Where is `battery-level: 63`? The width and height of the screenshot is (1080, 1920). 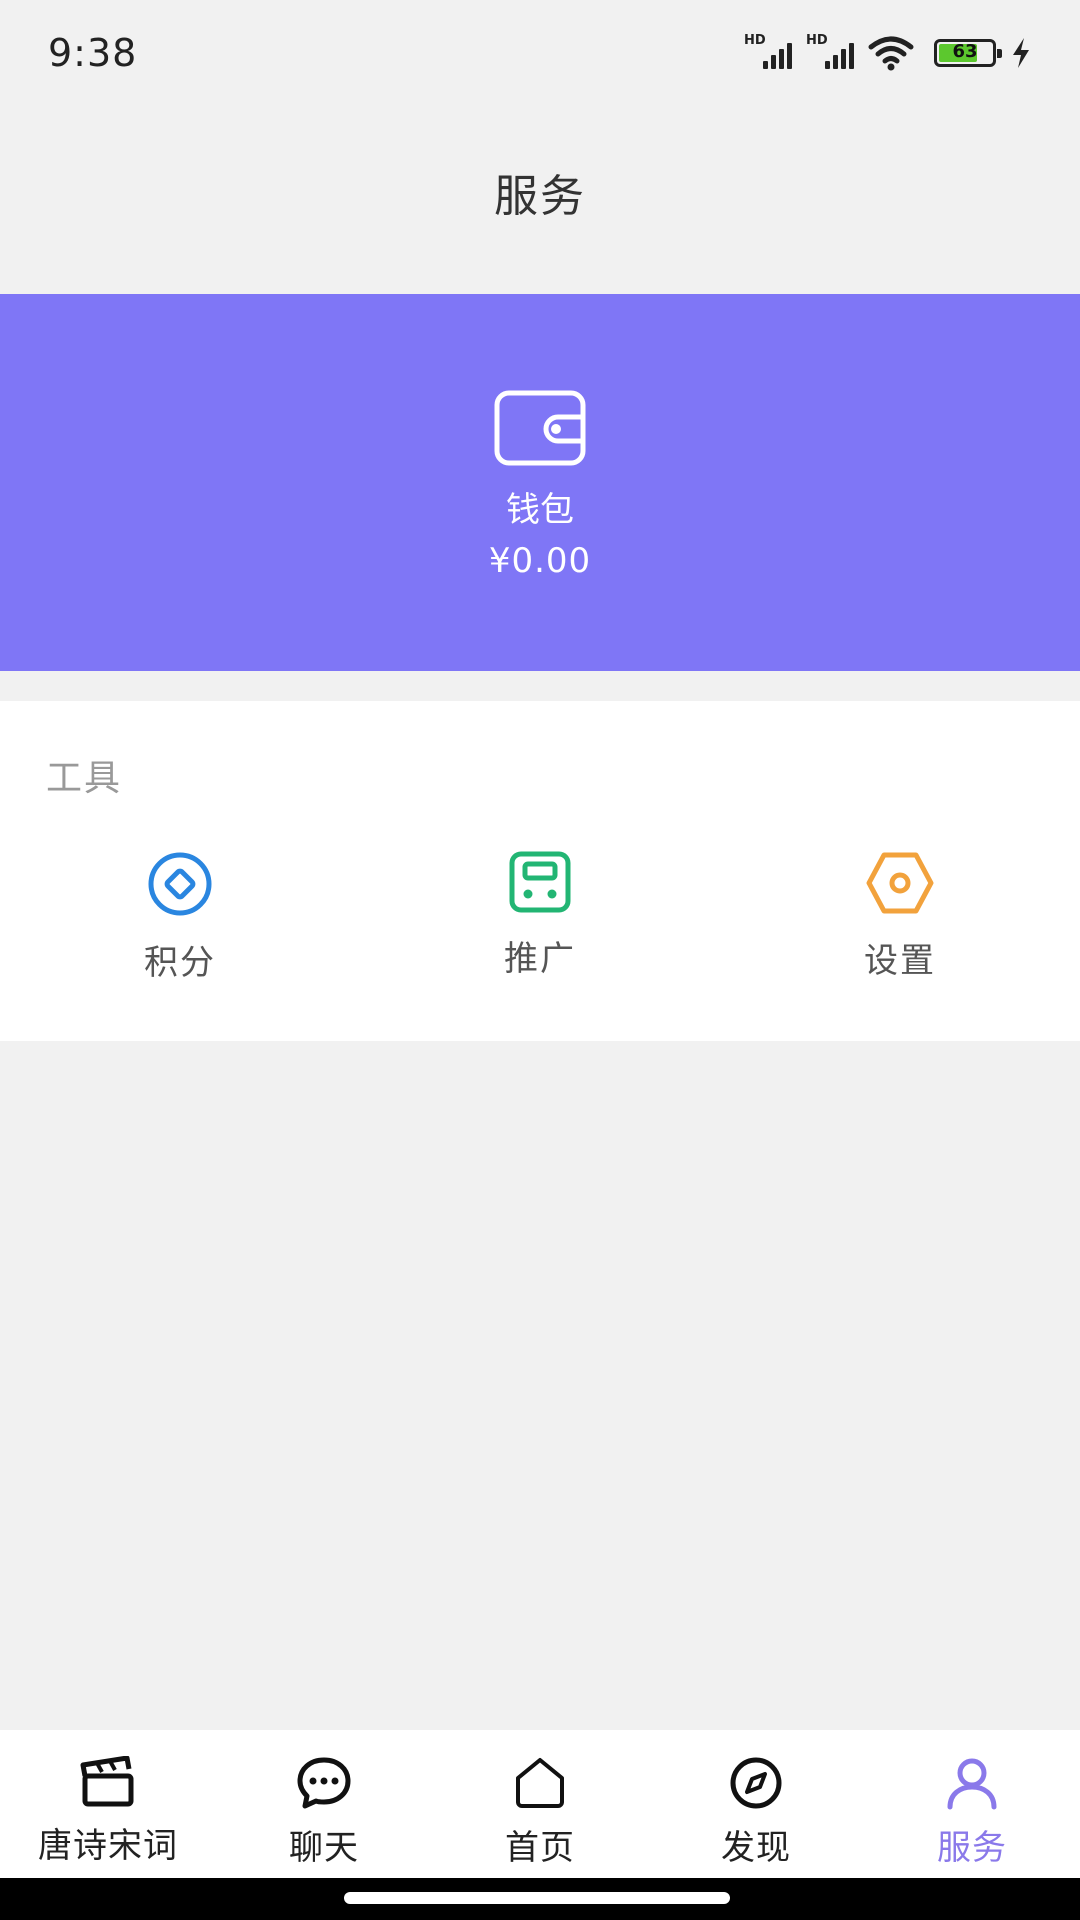 battery-level: 63 is located at coordinates (965, 51).